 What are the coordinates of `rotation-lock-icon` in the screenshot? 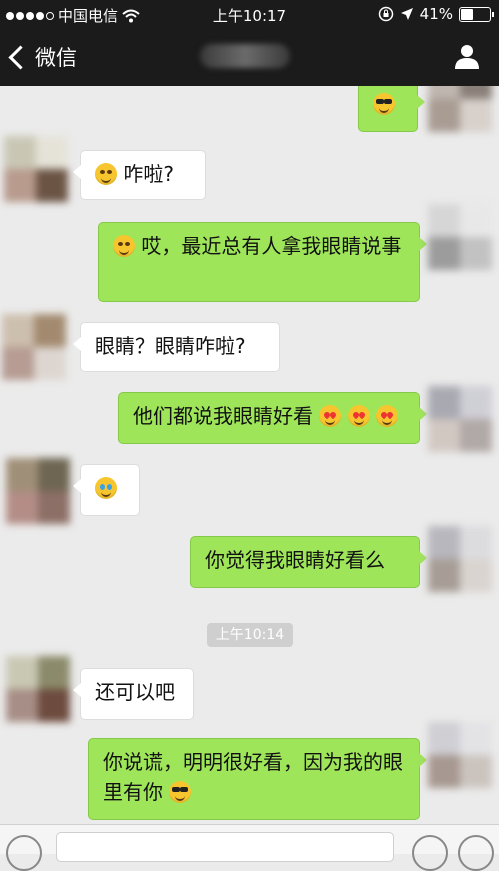 It's located at (385, 14).